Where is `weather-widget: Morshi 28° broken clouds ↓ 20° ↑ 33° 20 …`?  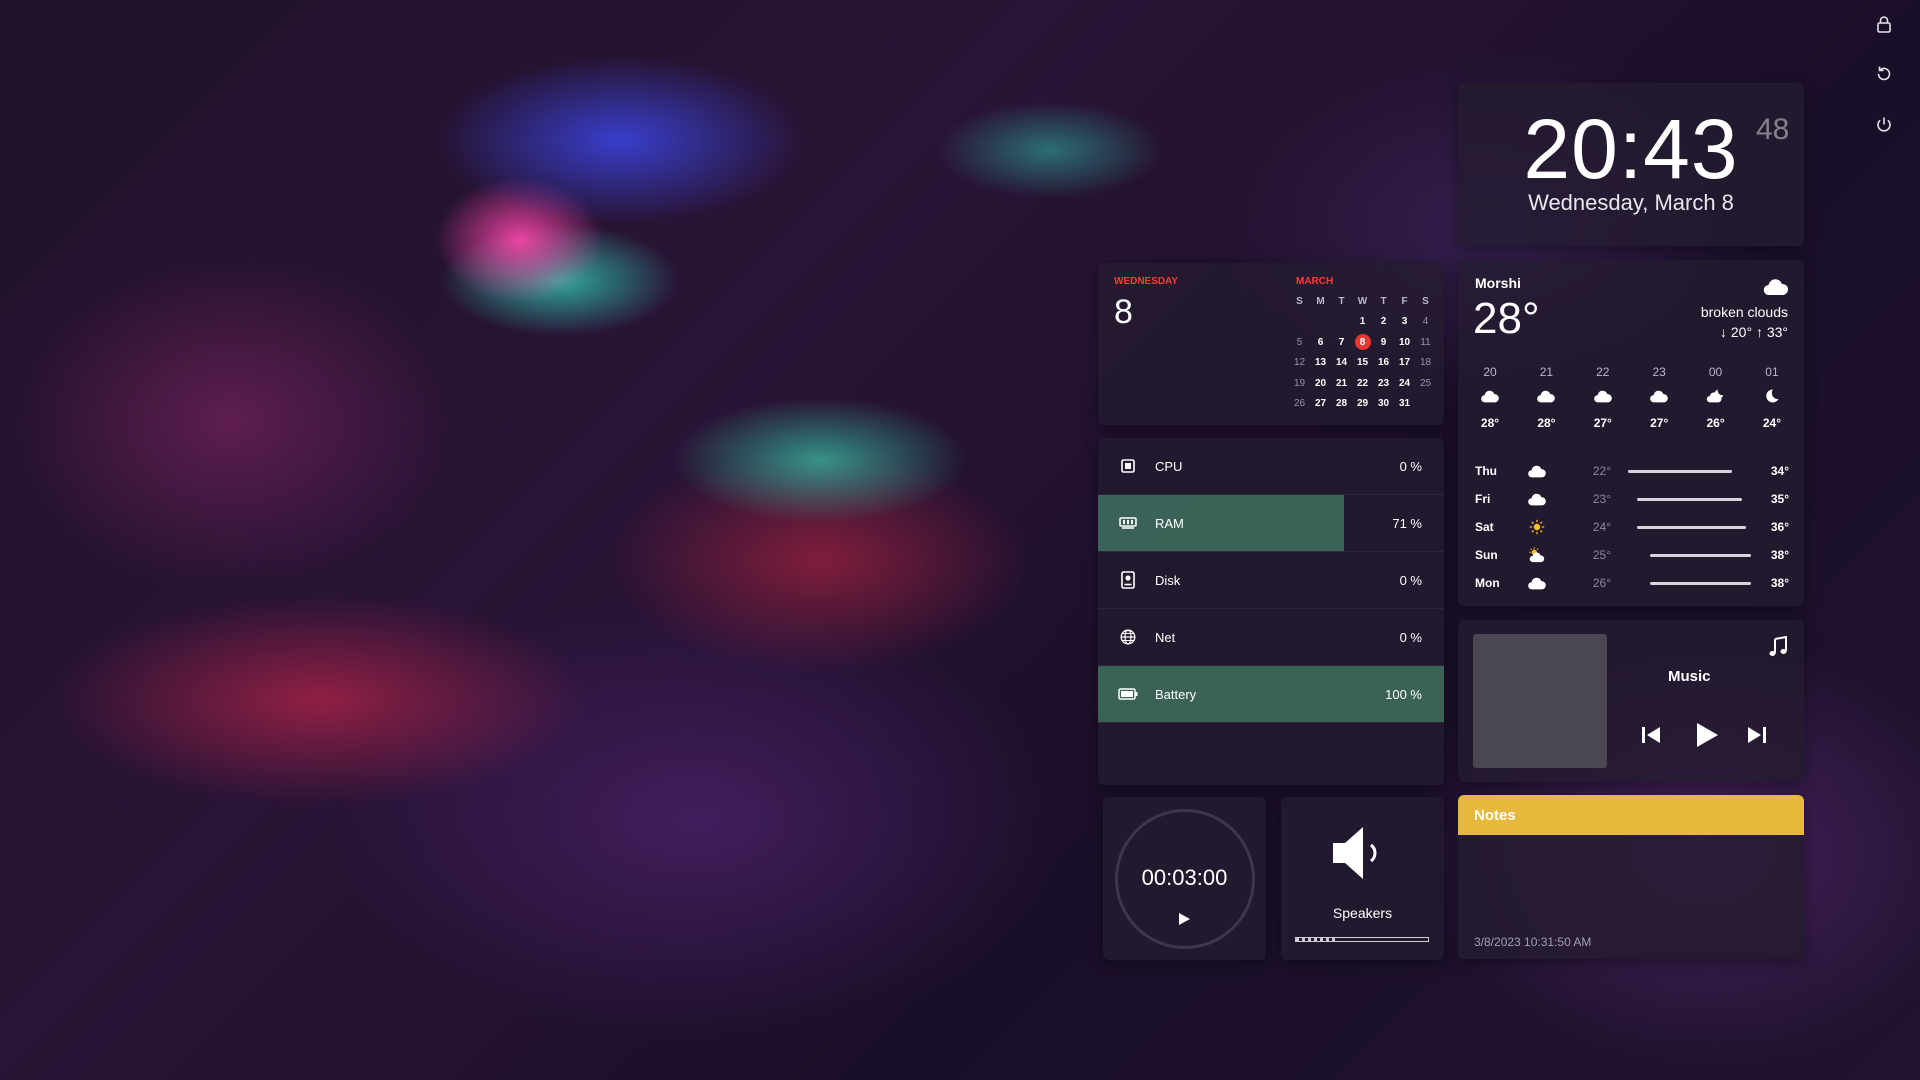 weather-widget: Morshi 28° broken clouds ↓ 20° ↑ 33° 20 … is located at coordinates (1631, 433).